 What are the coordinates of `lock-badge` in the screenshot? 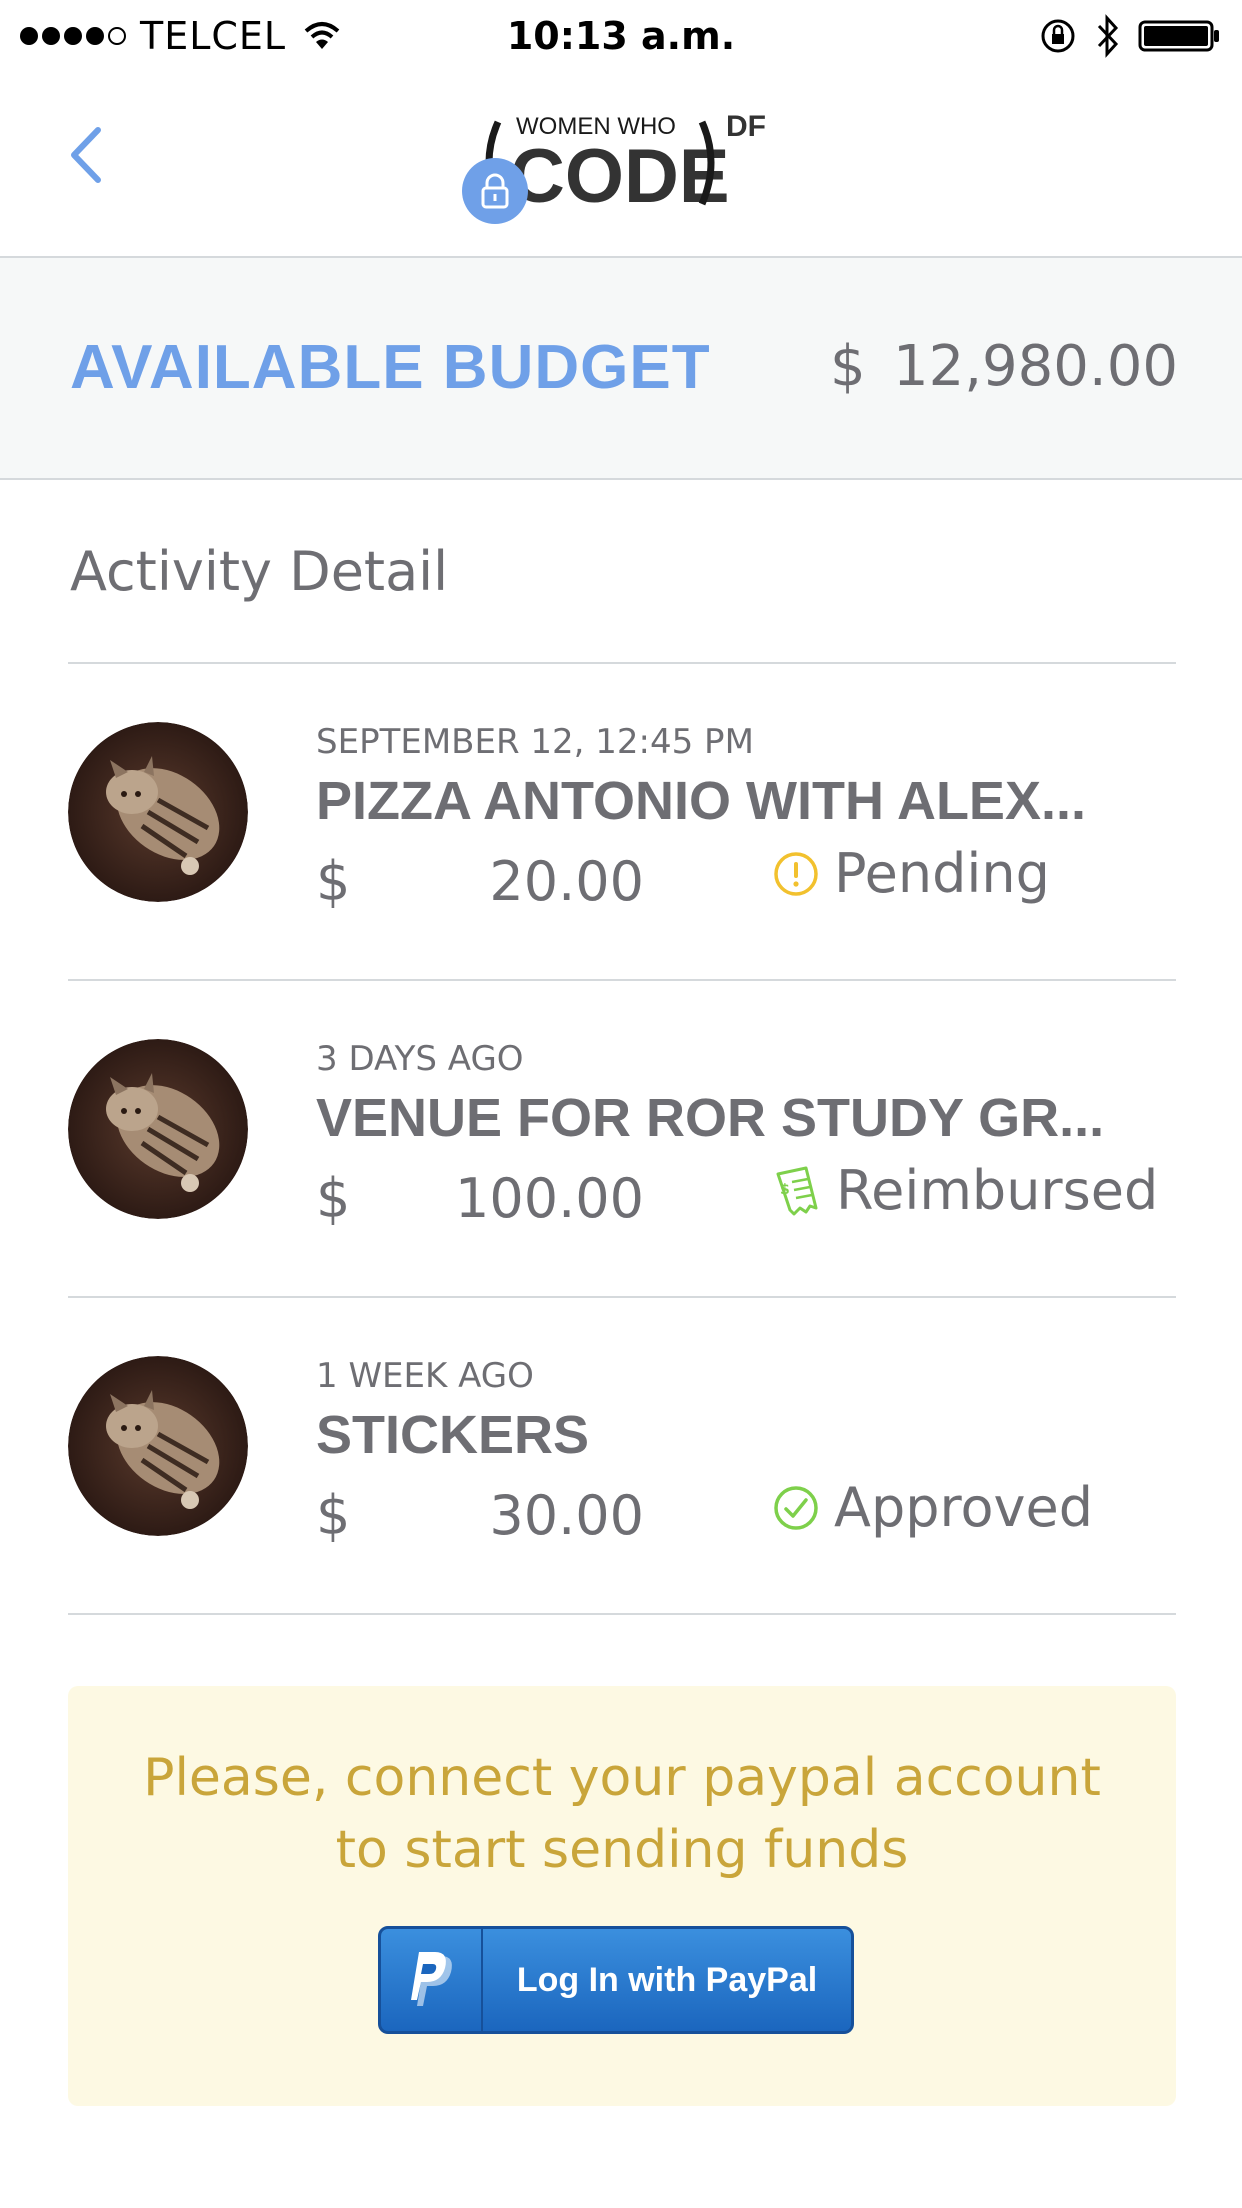 It's located at (495, 191).